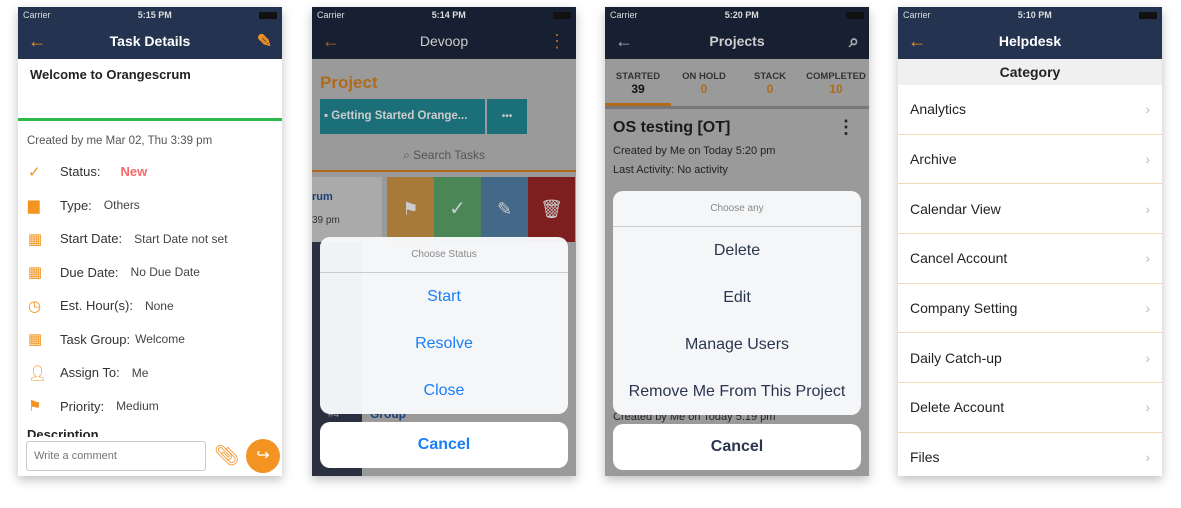 The width and height of the screenshot is (1181, 508). I want to click on category-item: Delete Account ›, so click(1030, 408).